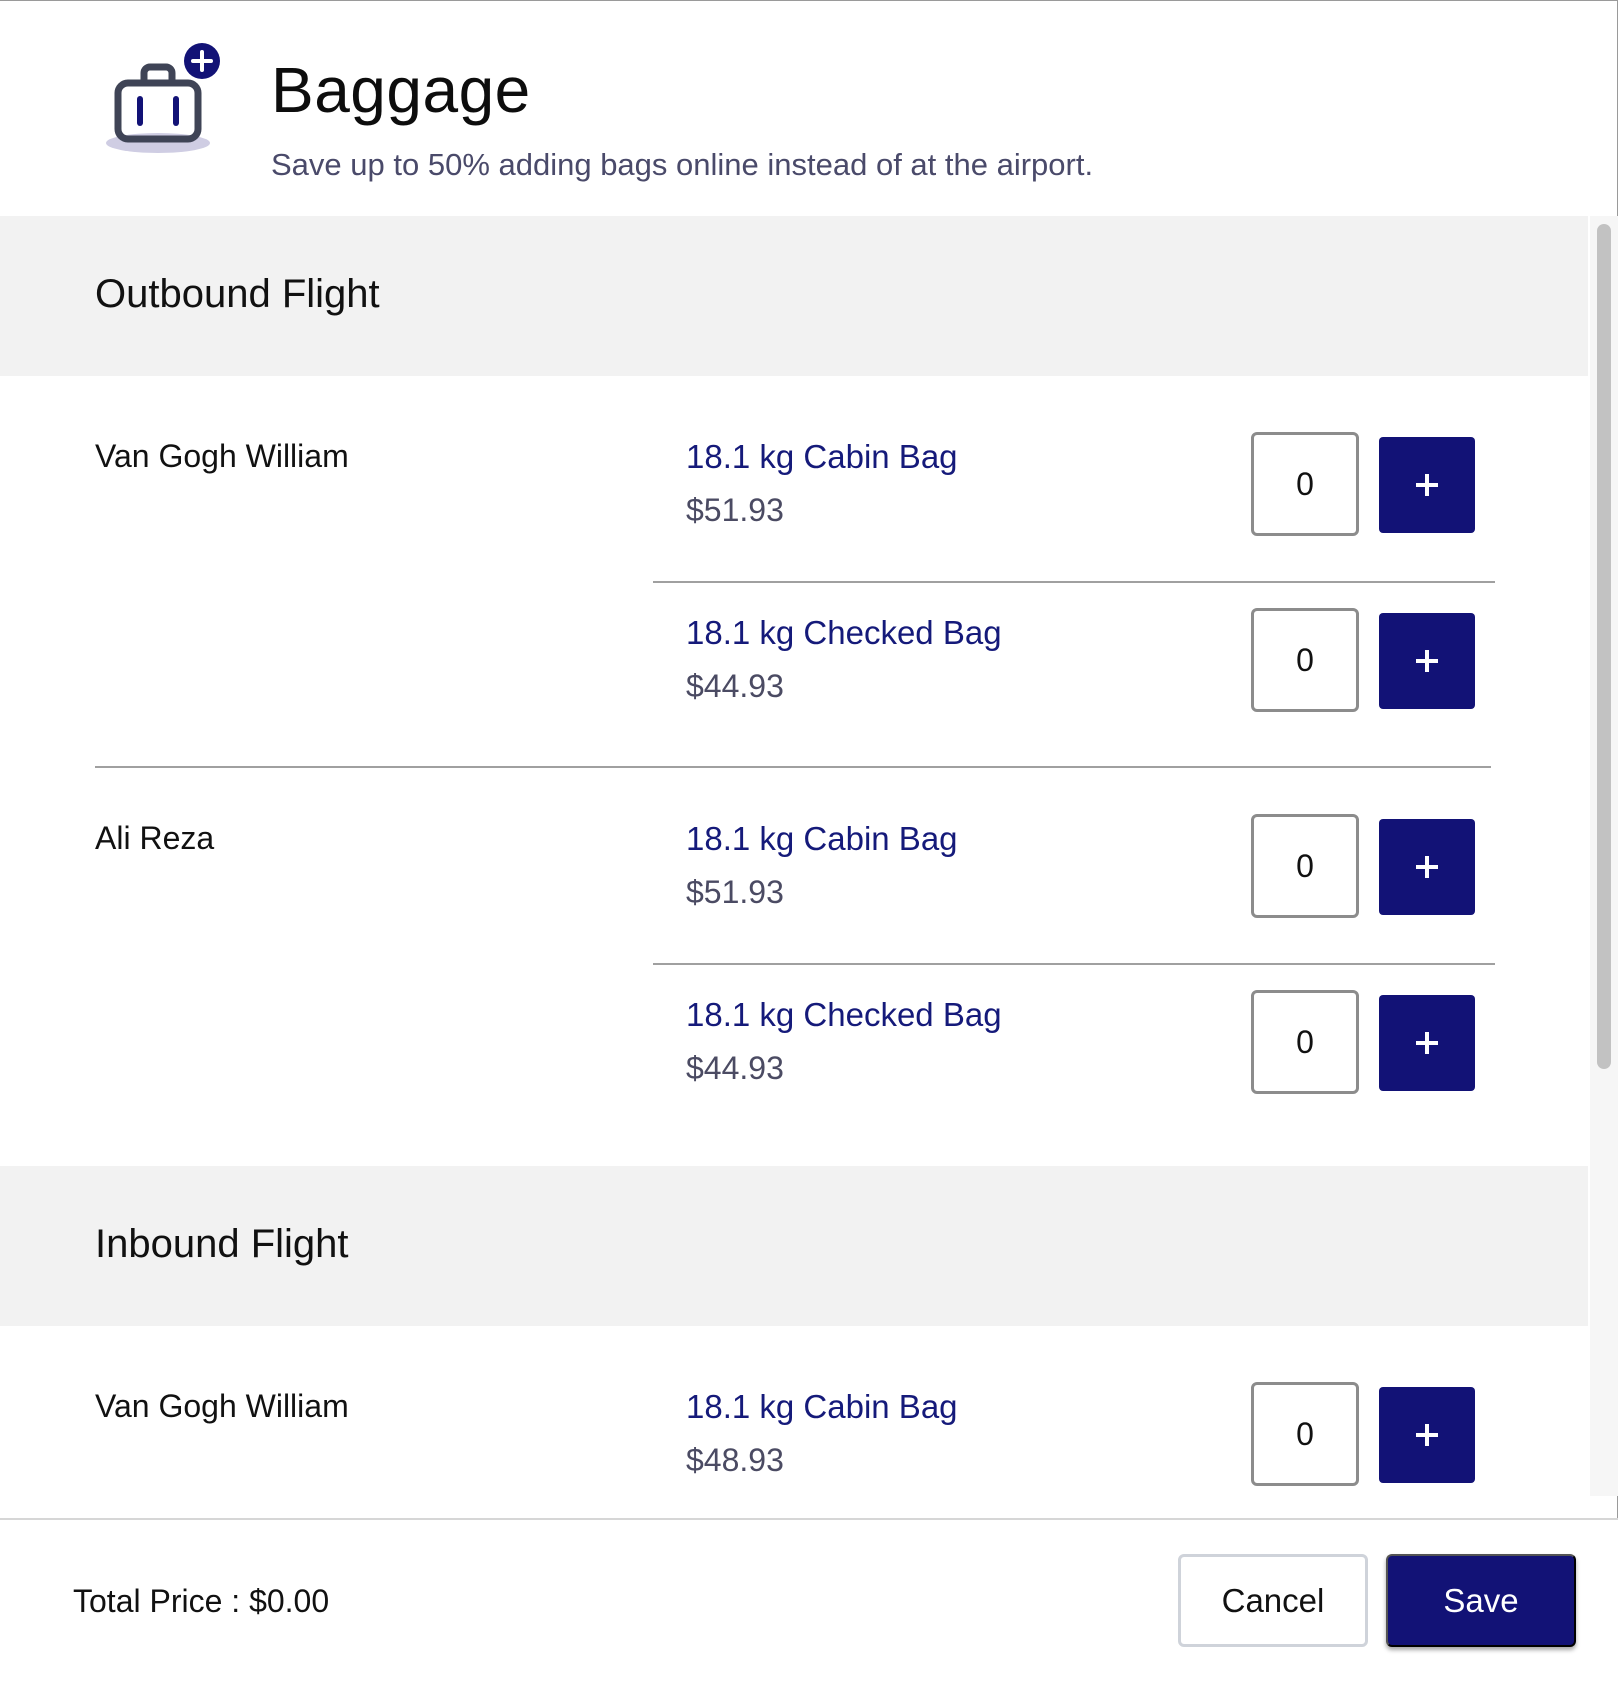 This screenshot has width=1618, height=1681. Describe the element at coordinates (165, 103) in the screenshot. I see `baggage-add-icon` at that location.